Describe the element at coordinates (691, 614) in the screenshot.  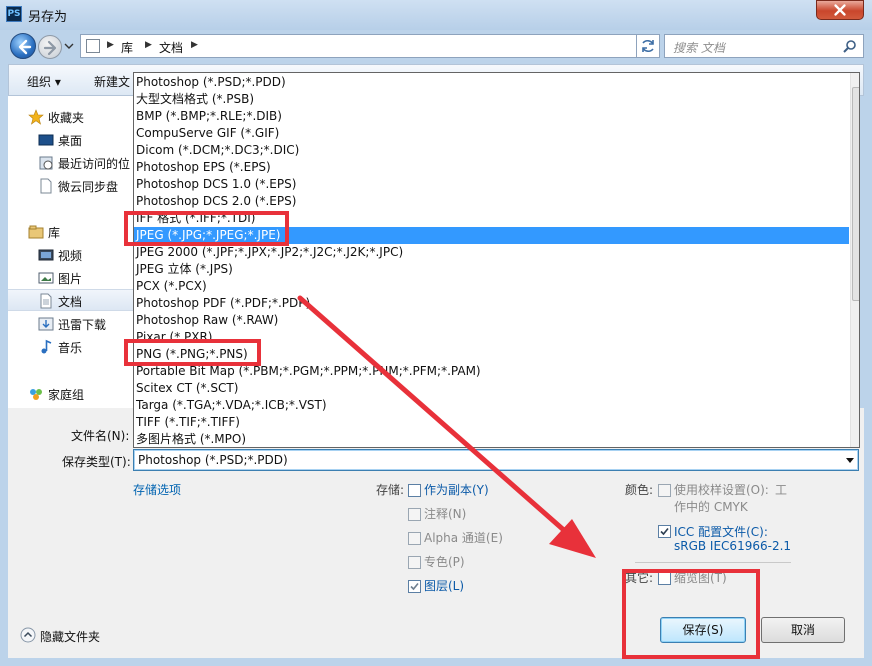
I see `highlight-save-button` at that location.